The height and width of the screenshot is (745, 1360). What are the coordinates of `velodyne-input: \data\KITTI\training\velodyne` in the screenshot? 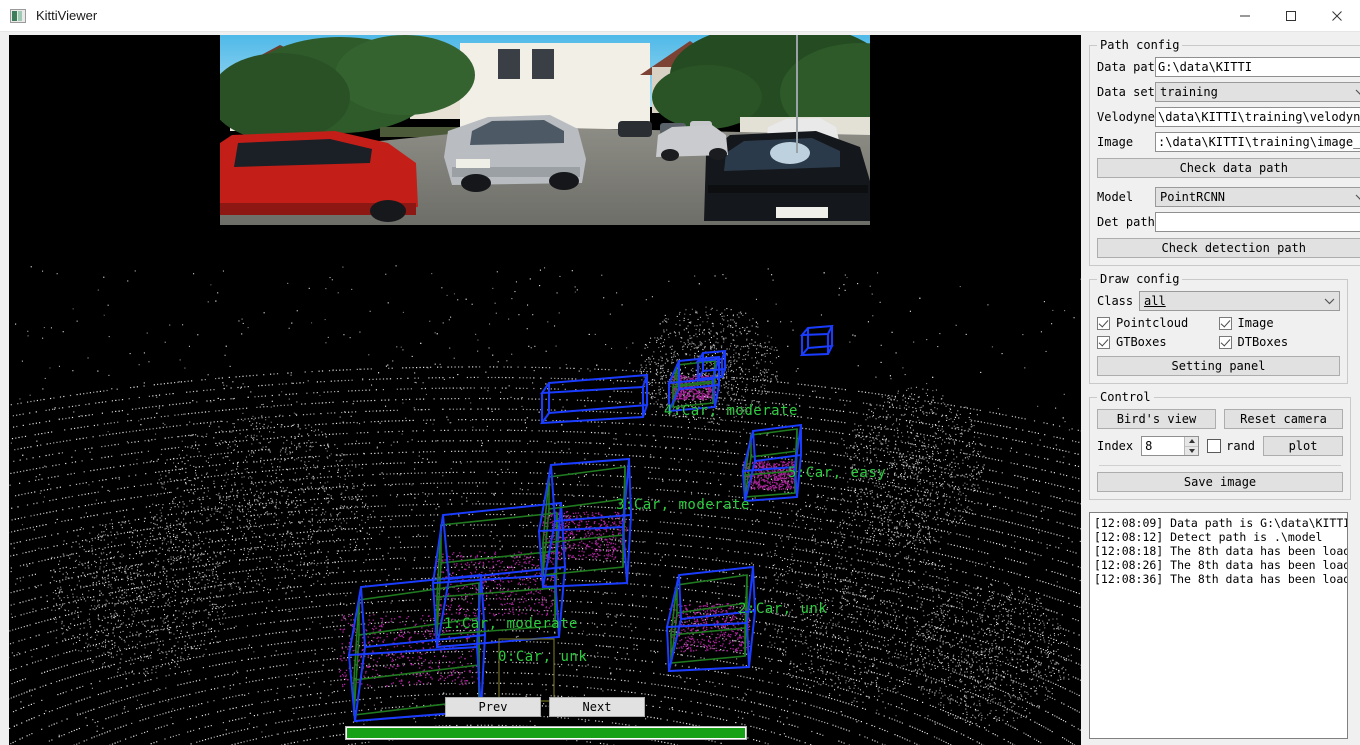 It's located at (1257, 117).